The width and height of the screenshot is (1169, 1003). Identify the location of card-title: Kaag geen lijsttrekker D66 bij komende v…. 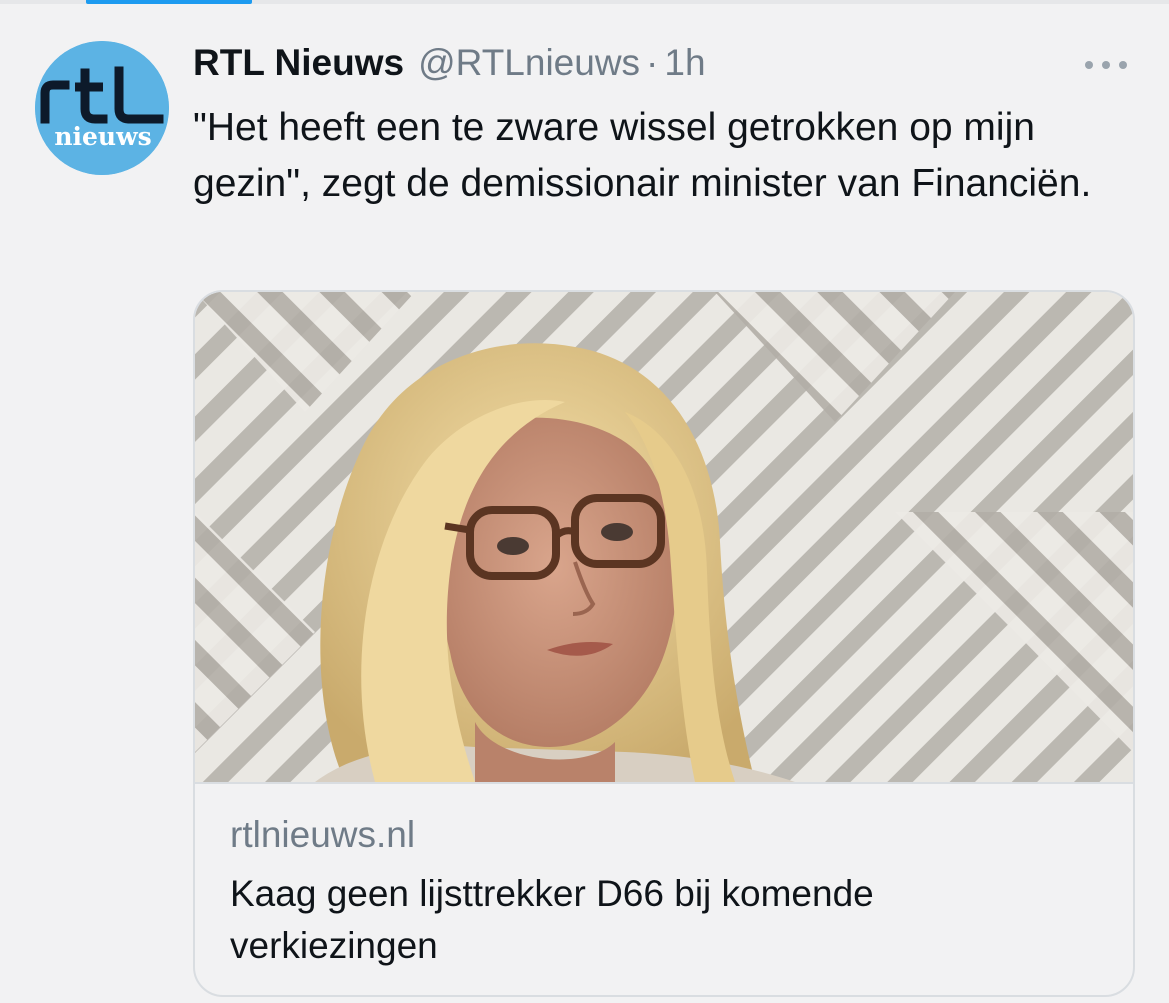
(660, 920).